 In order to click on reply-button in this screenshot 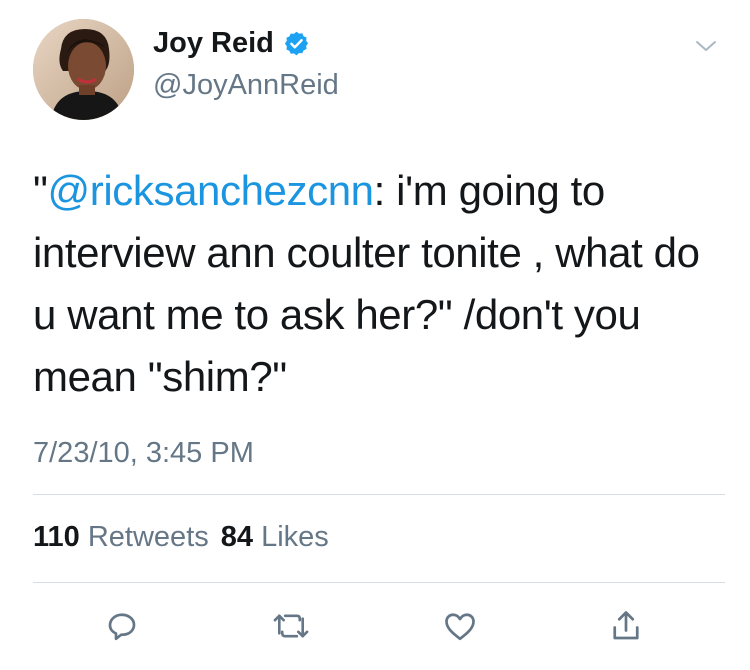, I will do `click(122, 626)`.